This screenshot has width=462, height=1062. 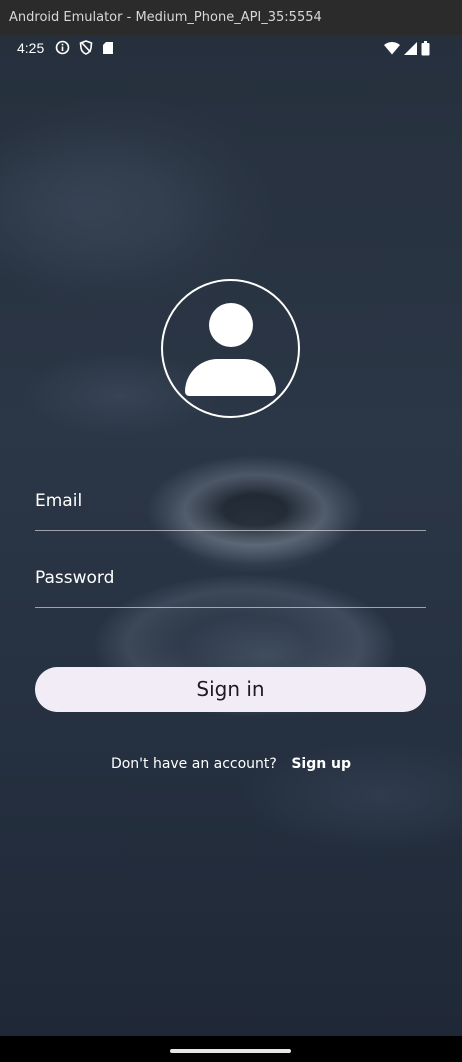 I want to click on wifi-icon, so click(x=392, y=48).